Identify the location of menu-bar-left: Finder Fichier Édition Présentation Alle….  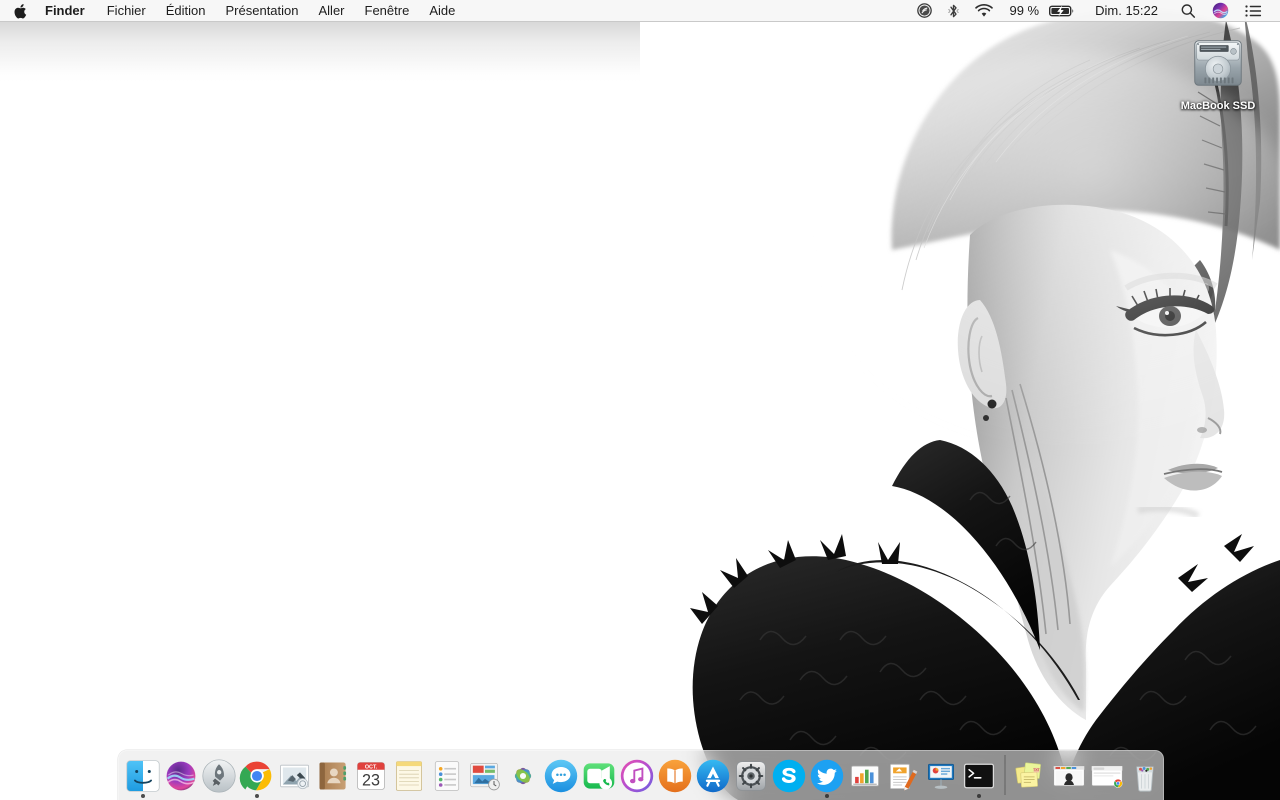
(232, 10).